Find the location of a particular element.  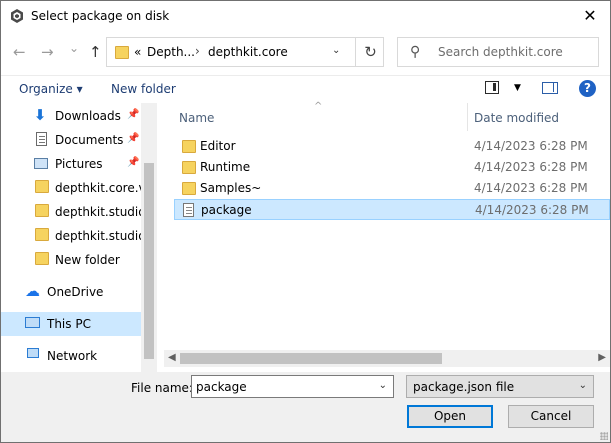

file-name-input: package ⌄ is located at coordinates (292, 386).